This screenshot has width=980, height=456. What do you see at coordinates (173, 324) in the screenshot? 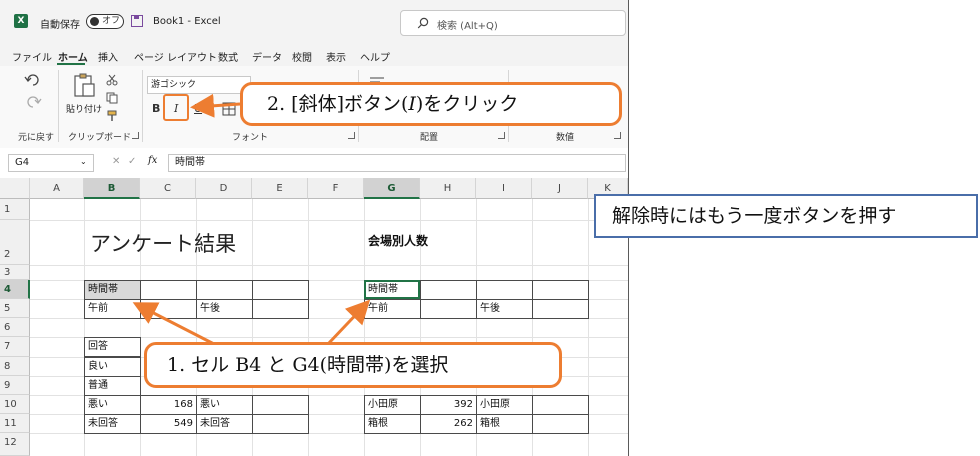
I see `arrow-to-b4` at bounding box center [173, 324].